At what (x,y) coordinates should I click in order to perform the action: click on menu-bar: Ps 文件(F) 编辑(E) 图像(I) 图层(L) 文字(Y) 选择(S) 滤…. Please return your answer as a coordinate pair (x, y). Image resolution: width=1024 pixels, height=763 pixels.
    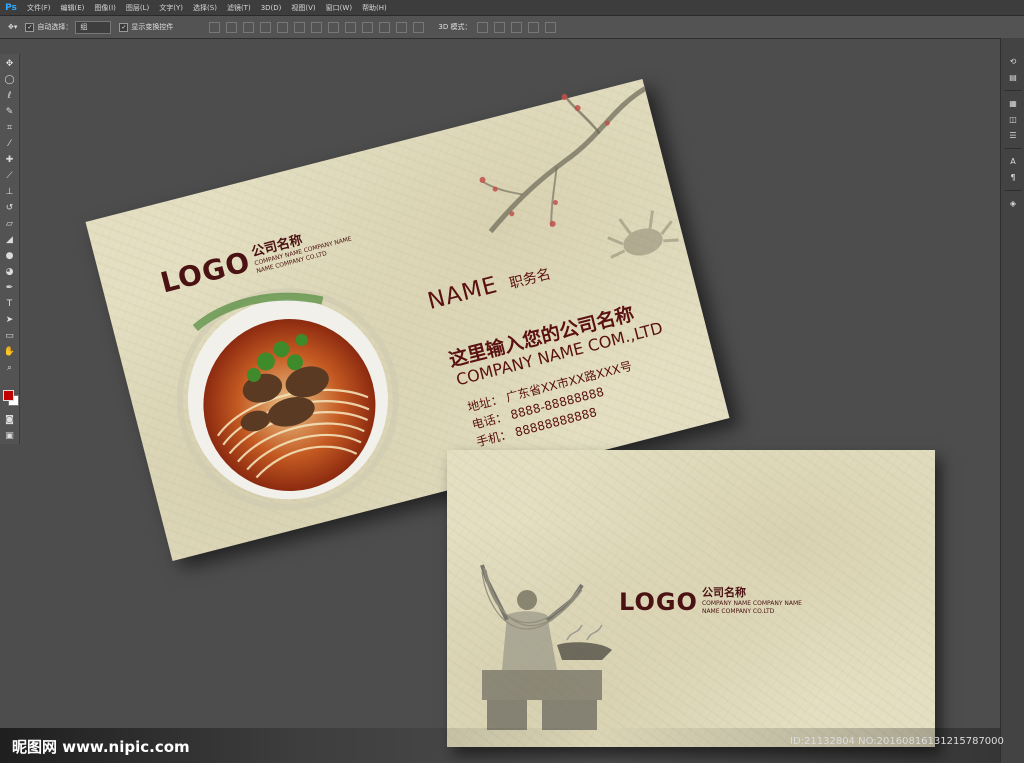
    Looking at the image, I should click on (512, 8).